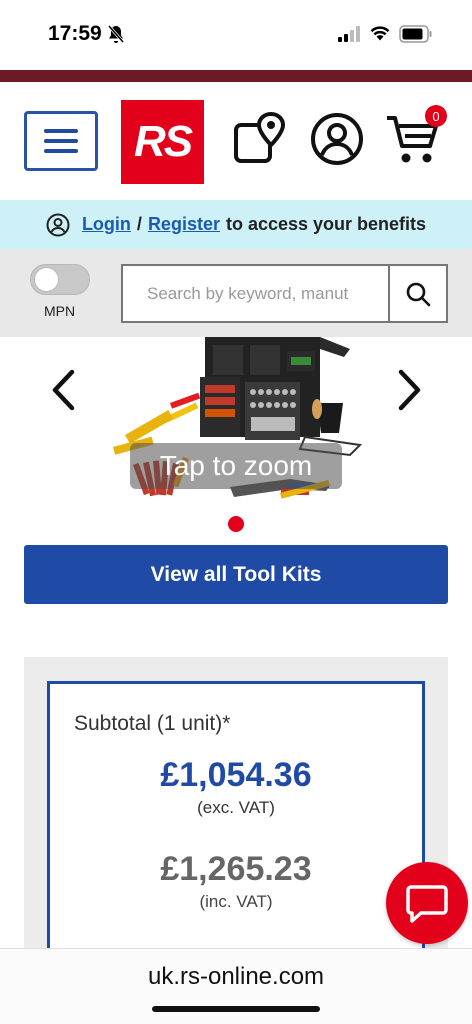 Image resolution: width=472 pixels, height=1024 pixels. What do you see at coordinates (380, 33) in the screenshot?
I see `wifi-icon` at bounding box center [380, 33].